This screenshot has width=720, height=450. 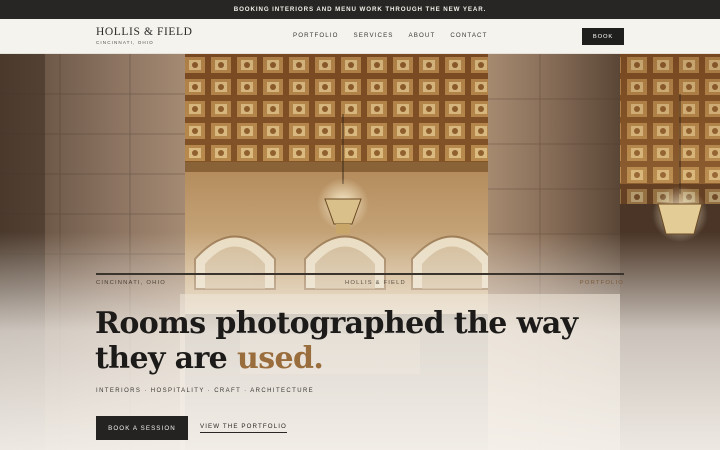 What do you see at coordinates (374, 36) in the screenshot?
I see `nav-services: SERVICES` at bounding box center [374, 36].